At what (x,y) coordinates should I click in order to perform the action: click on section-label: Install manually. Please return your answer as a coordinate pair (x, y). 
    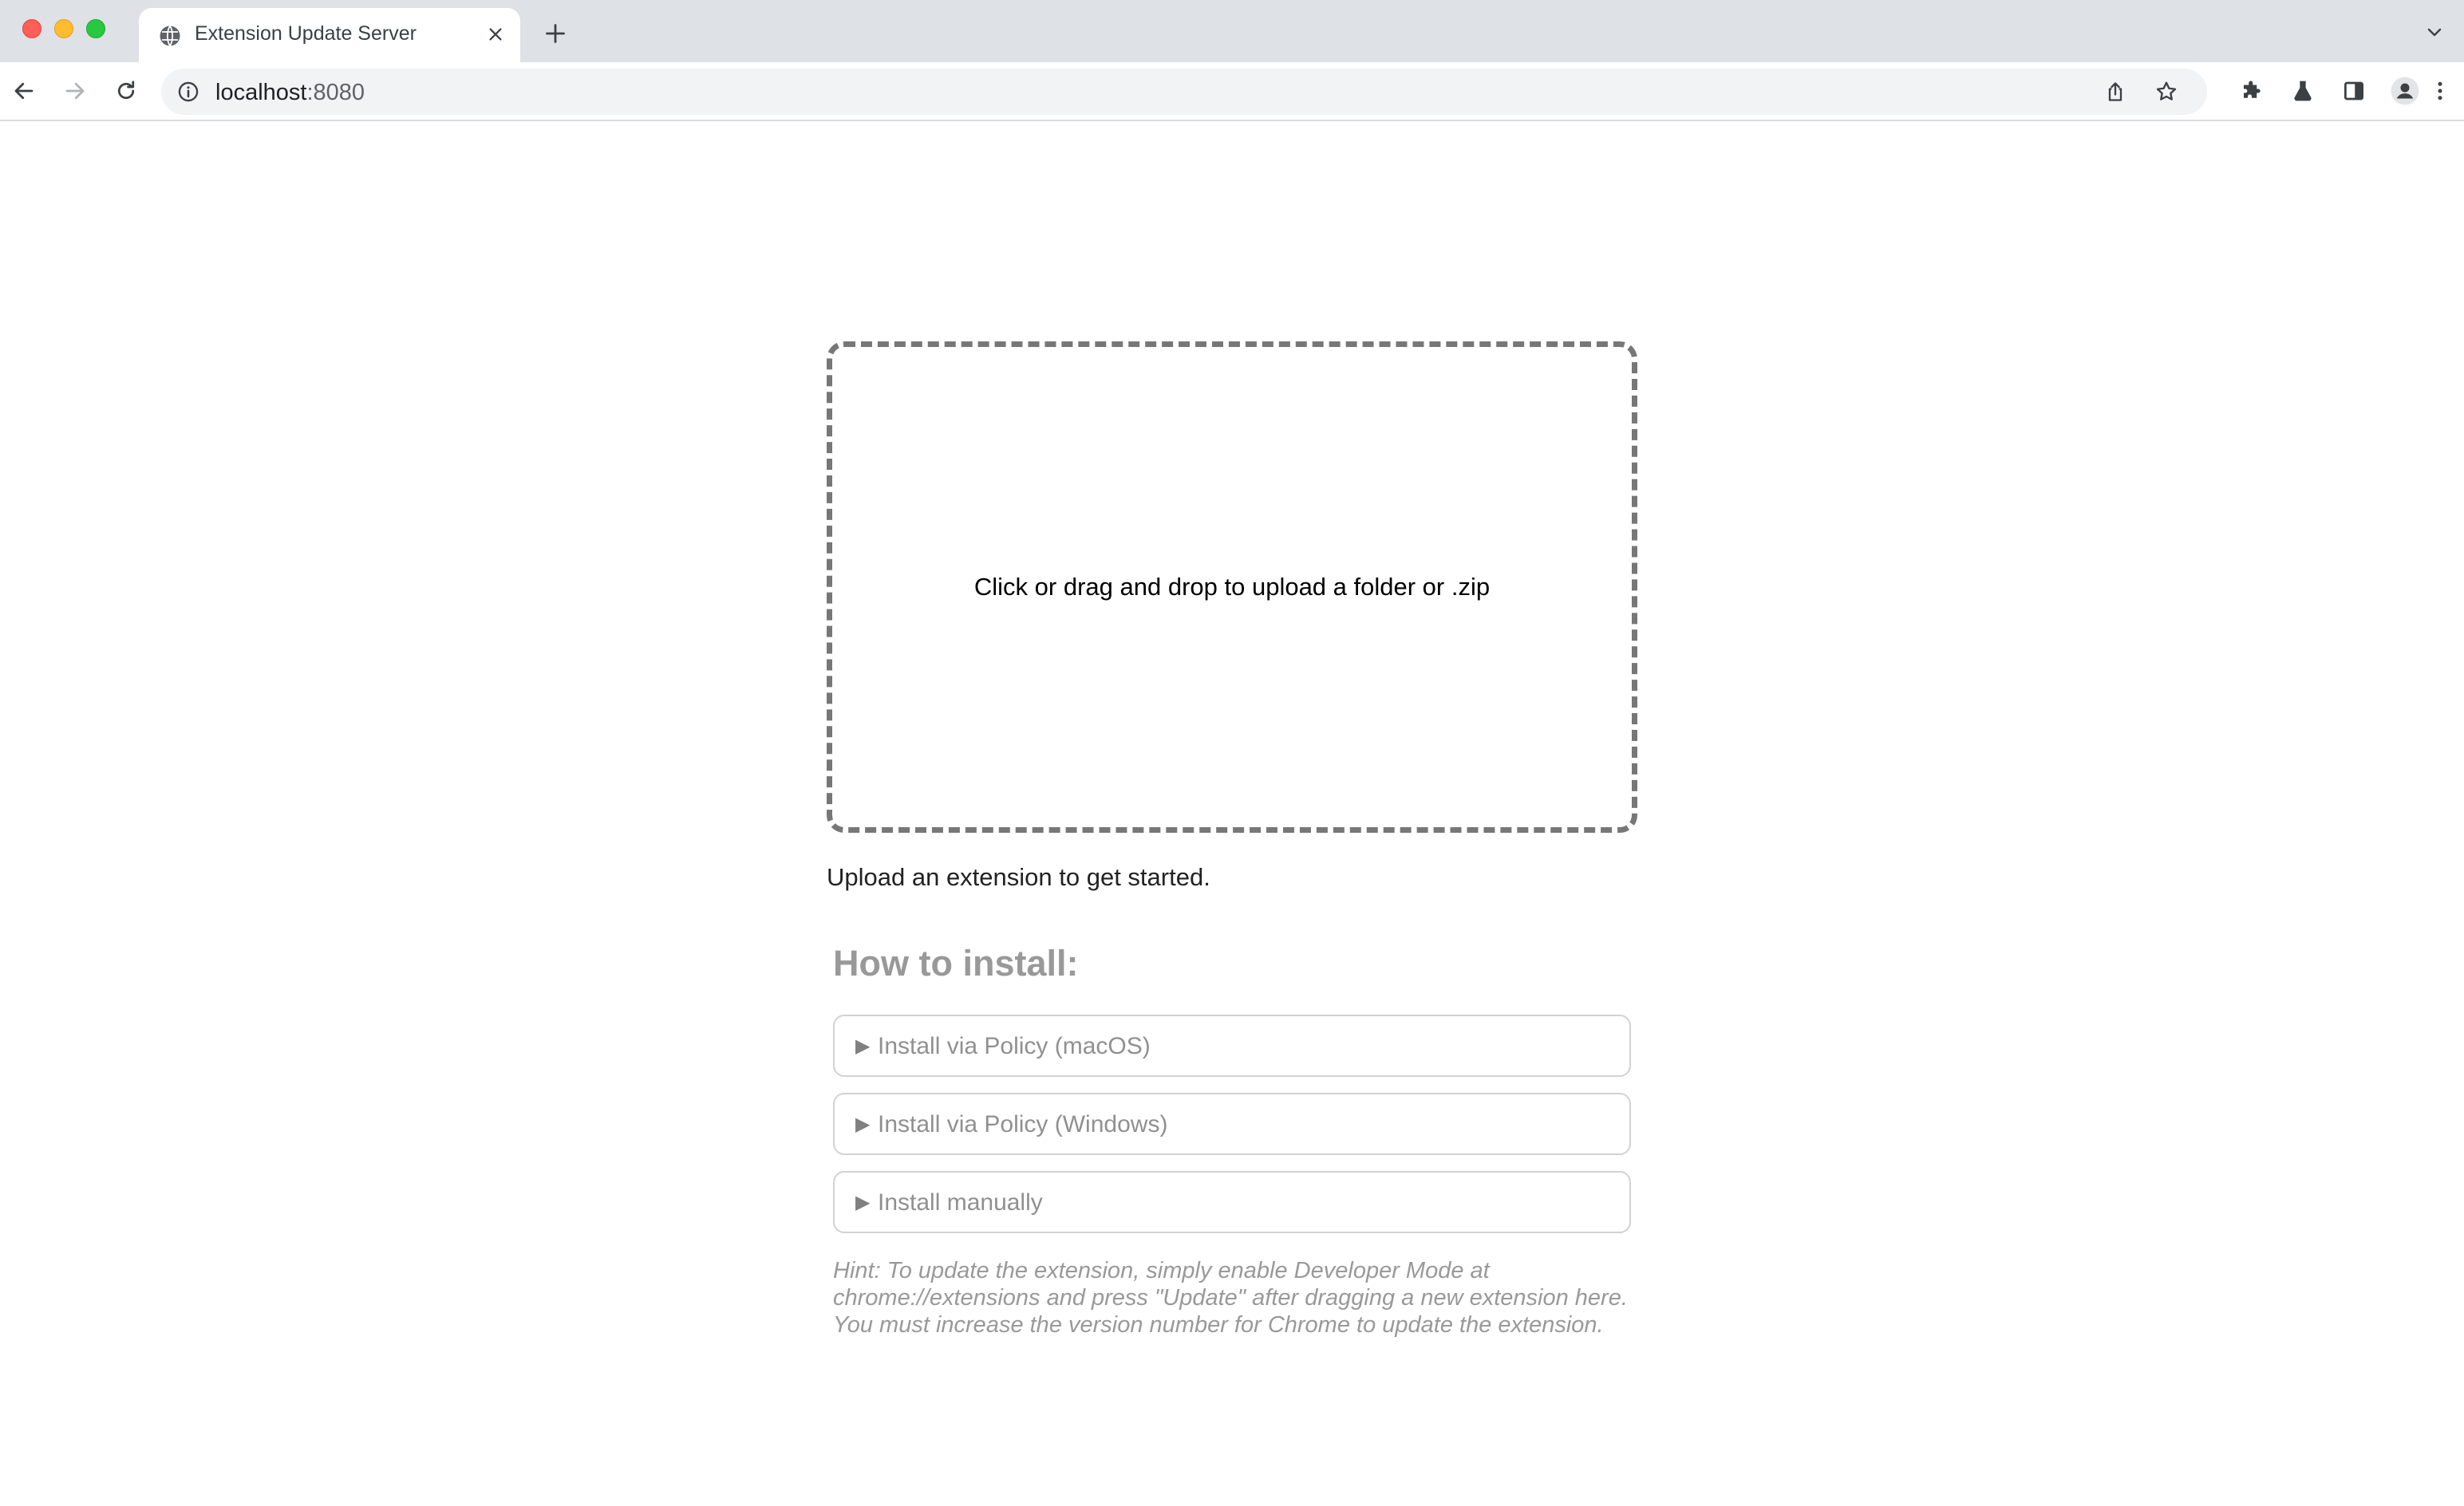
    Looking at the image, I should click on (960, 1202).